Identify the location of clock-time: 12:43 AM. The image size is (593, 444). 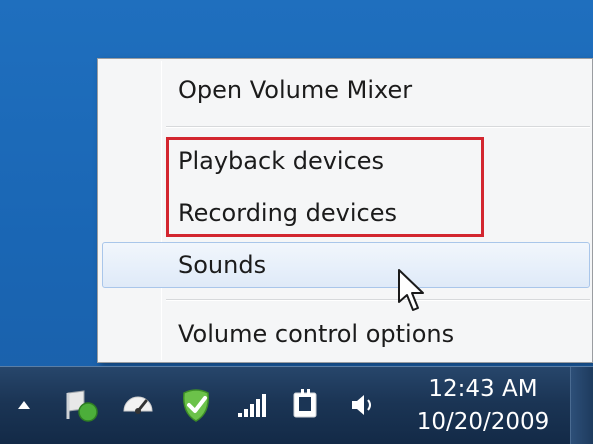
(483, 389).